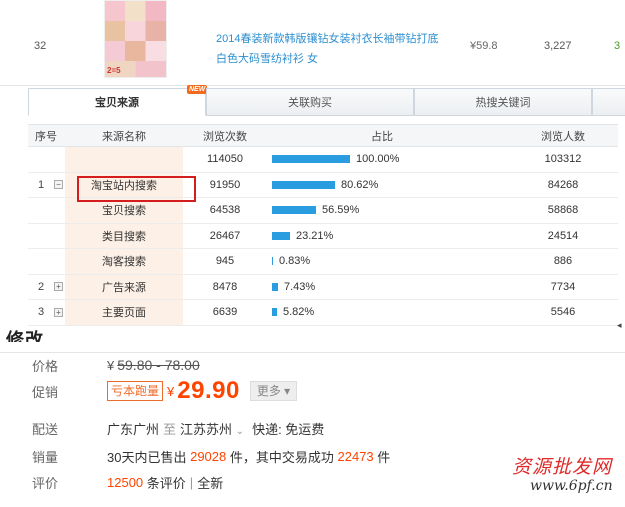 This screenshot has width=625, height=507. What do you see at coordinates (563, 136) in the screenshot?
I see `header-visitors: 浏览人数` at bounding box center [563, 136].